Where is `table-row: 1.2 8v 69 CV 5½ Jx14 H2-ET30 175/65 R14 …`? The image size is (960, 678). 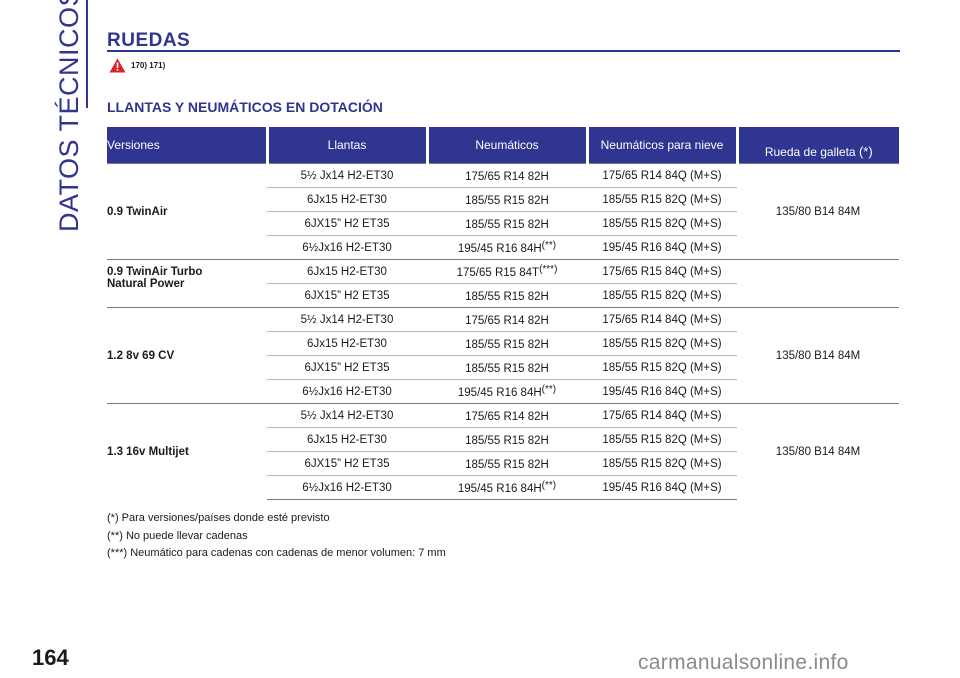
table-row: 1.2 8v 69 CV 5½ Jx14 H2-ET30 175/65 R14 … is located at coordinates (503, 355).